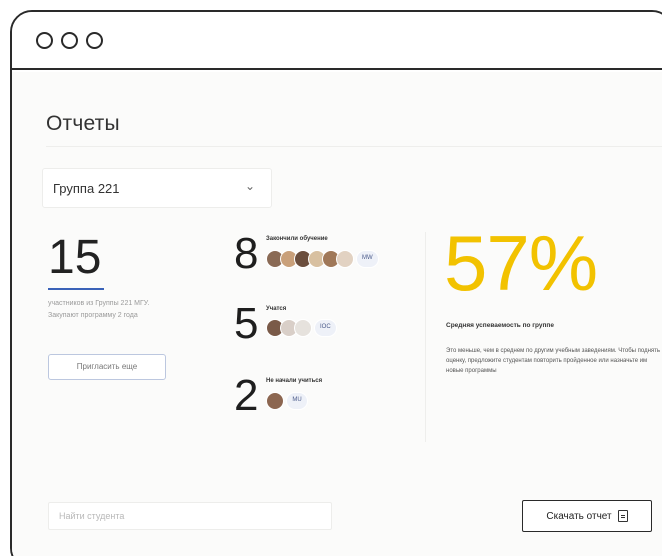  Describe the element at coordinates (75, 257) in the screenshot. I see `total-participants-count: 15` at that location.